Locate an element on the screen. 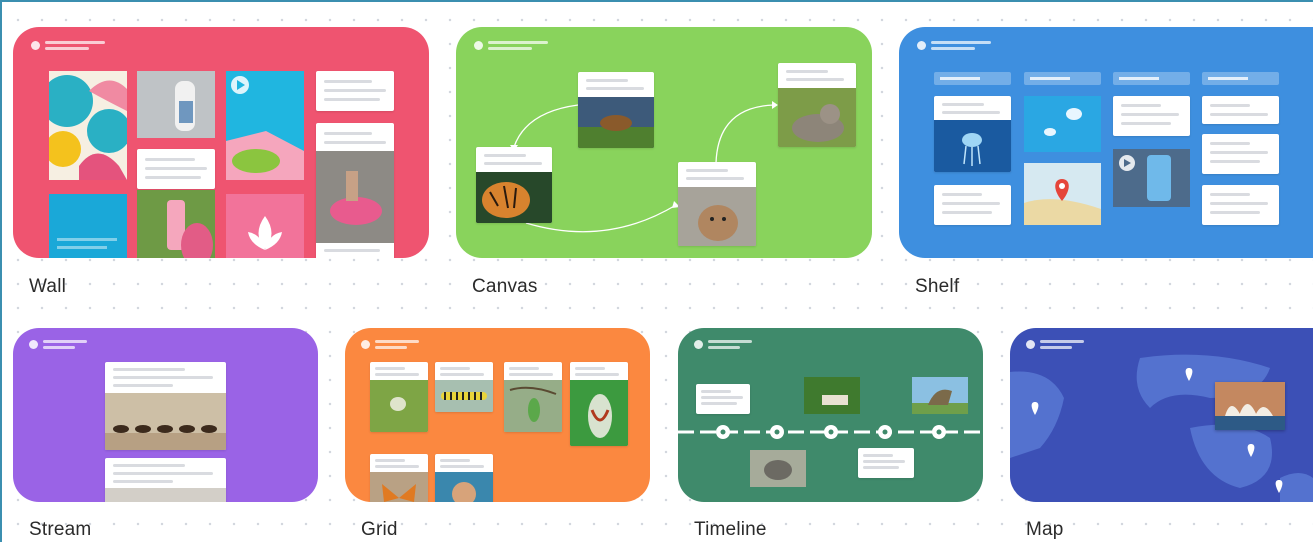 The width and height of the screenshot is (1313, 542). template-label: Map is located at coordinates (1045, 529).